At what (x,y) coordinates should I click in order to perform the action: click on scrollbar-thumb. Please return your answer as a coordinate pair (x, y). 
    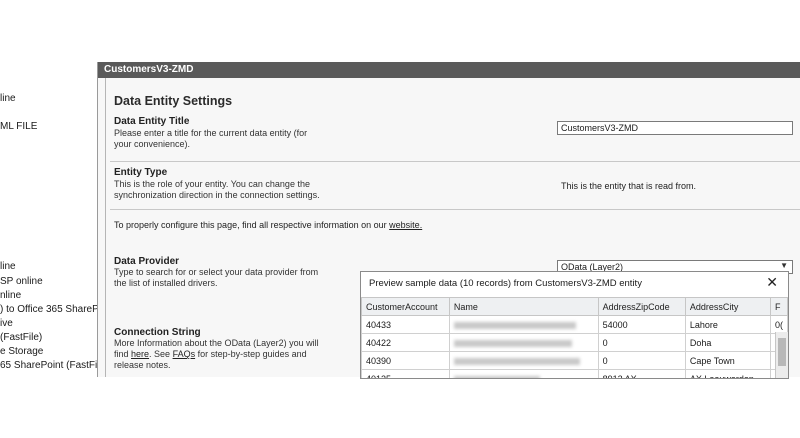
    Looking at the image, I should click on (782, 352).